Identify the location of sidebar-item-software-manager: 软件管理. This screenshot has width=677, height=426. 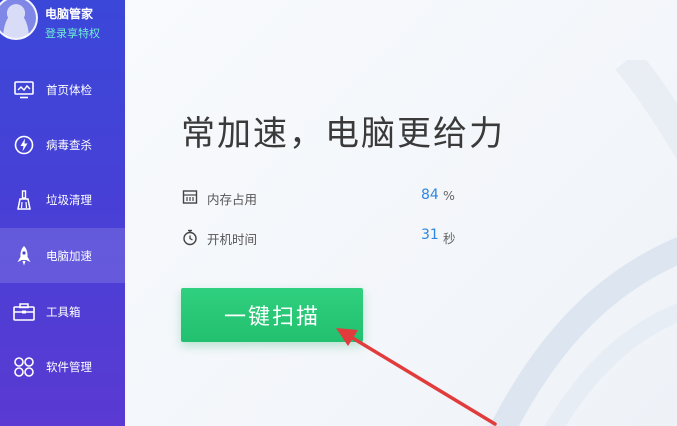
(62, 366).